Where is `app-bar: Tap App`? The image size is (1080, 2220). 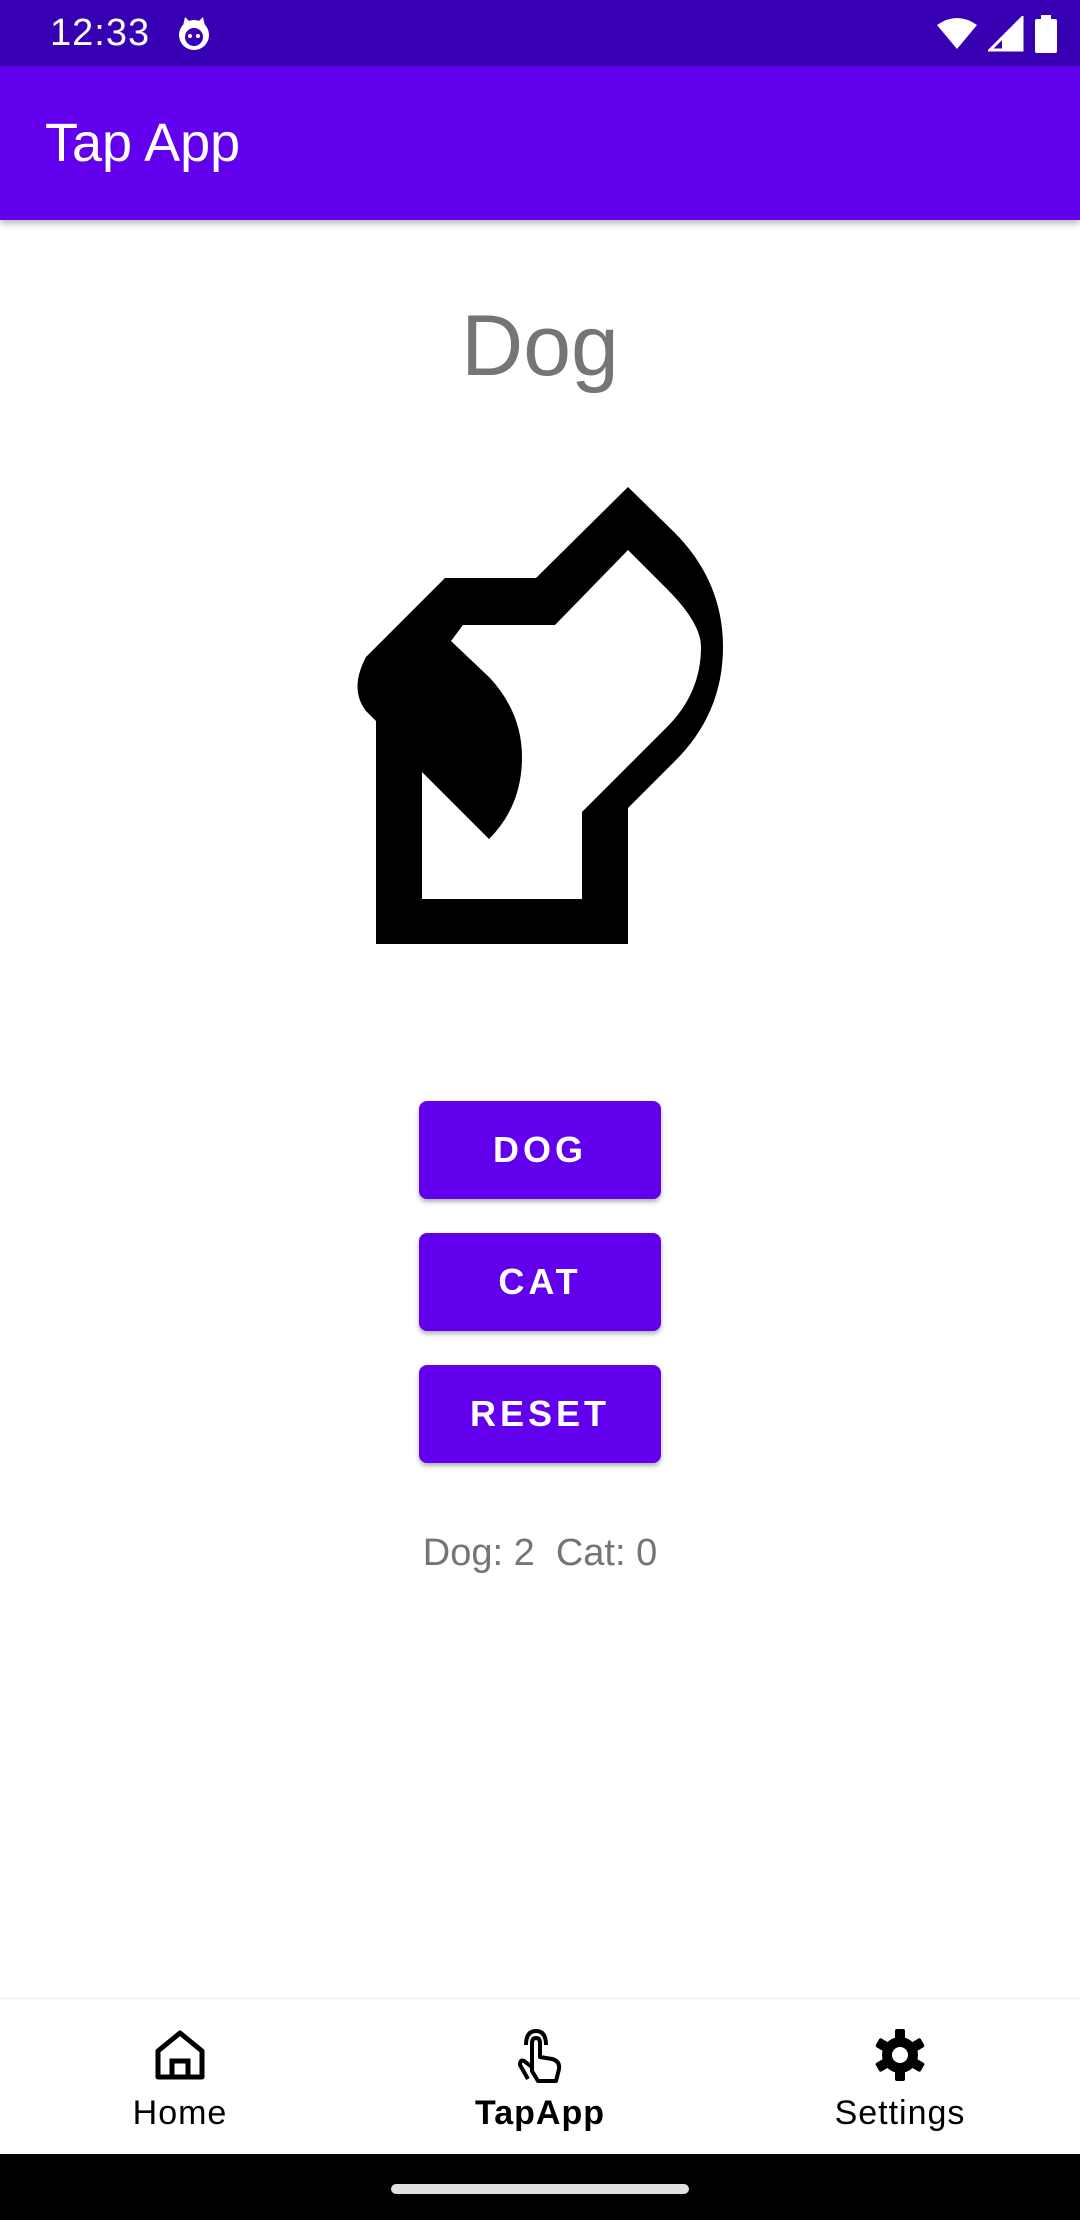 app-bar: Tap App is located at coordinates (540, 143).